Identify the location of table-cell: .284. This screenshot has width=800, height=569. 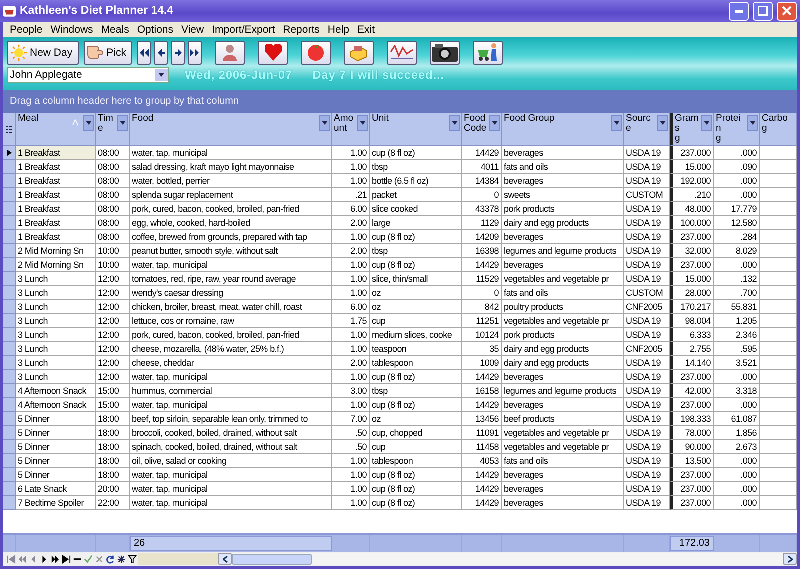
(737, 237).